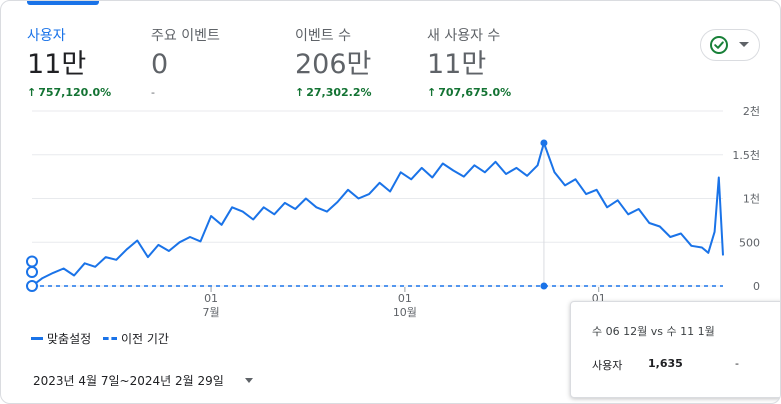 This screenshot has height=404, width=781. Describe the element at coordinates (544, 286) in the screenshot. I see `hover-point-previous` at that location.